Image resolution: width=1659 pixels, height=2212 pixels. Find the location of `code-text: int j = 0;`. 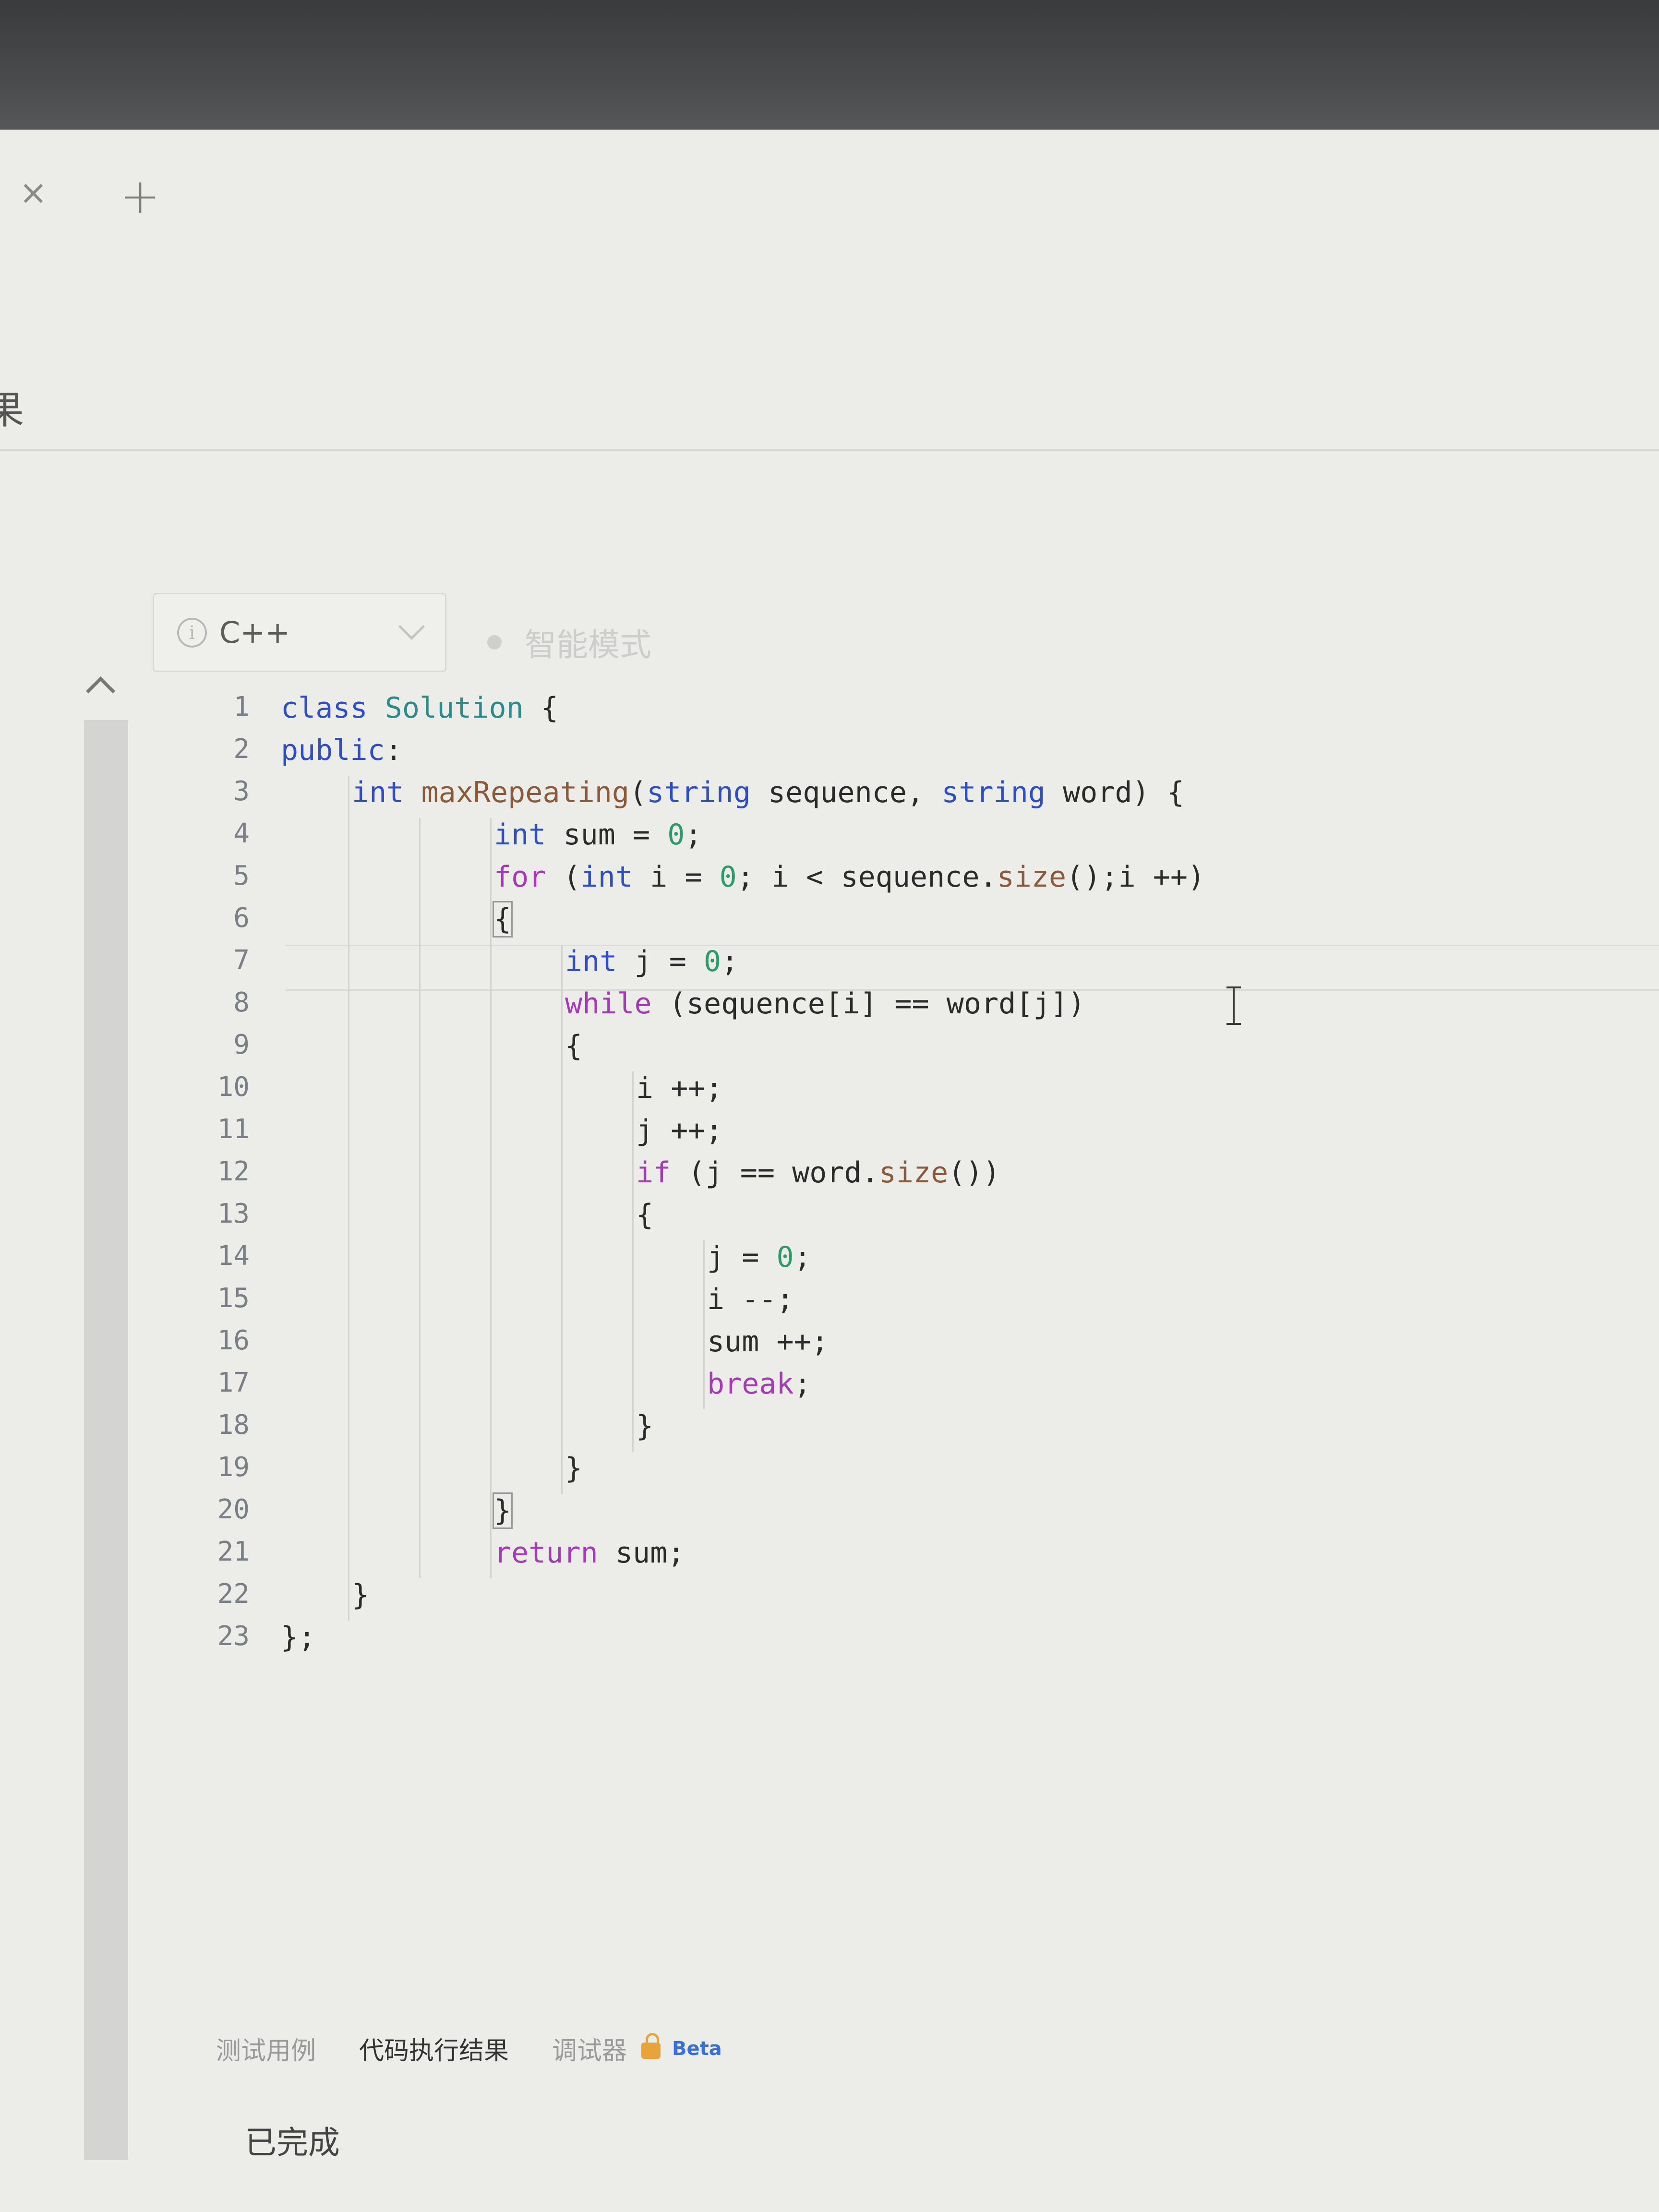

code-text: int j = 0; is located at coordinates (652, 961).